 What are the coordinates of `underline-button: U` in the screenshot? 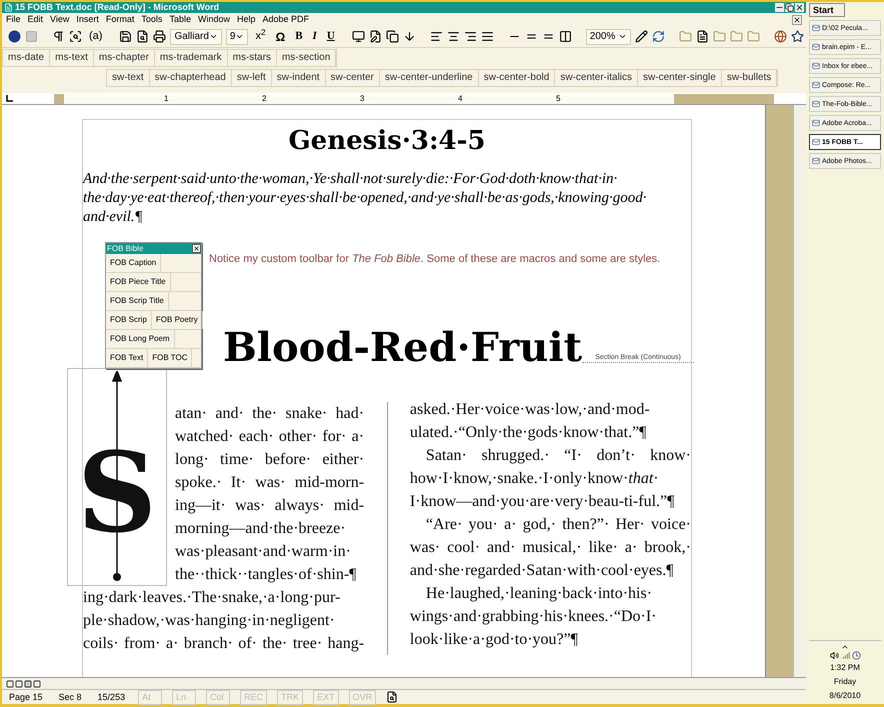 It's located at (331, 36).